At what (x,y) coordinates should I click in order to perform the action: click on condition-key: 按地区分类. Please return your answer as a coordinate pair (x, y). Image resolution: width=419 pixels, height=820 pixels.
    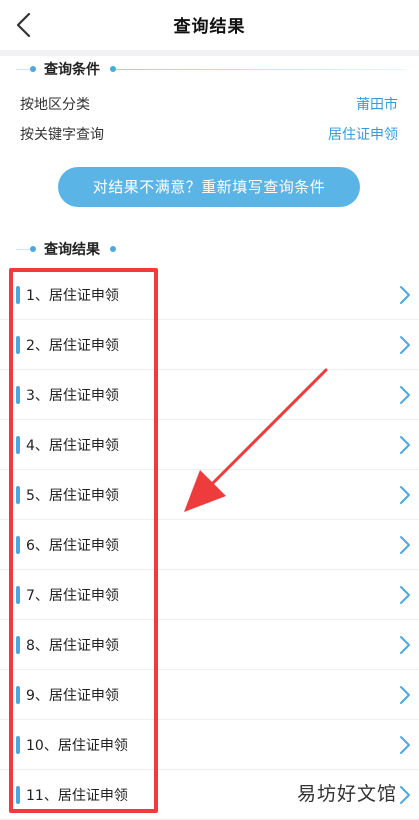
    Looking at the image, I should click on (55, 105).